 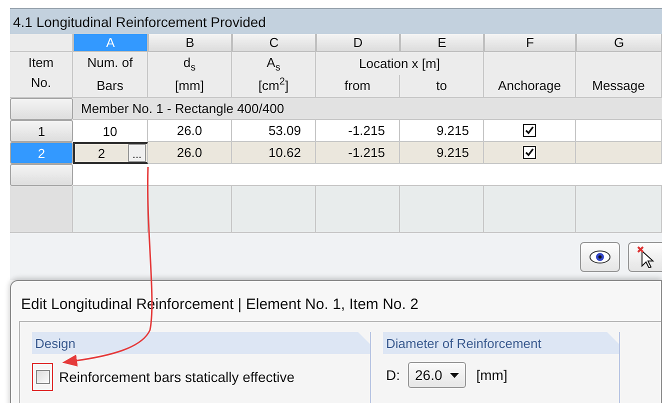 What do you see at coordinates (530, 43) in the screenshot?
I see `column-letter: F` at bounding box center [530, 43].